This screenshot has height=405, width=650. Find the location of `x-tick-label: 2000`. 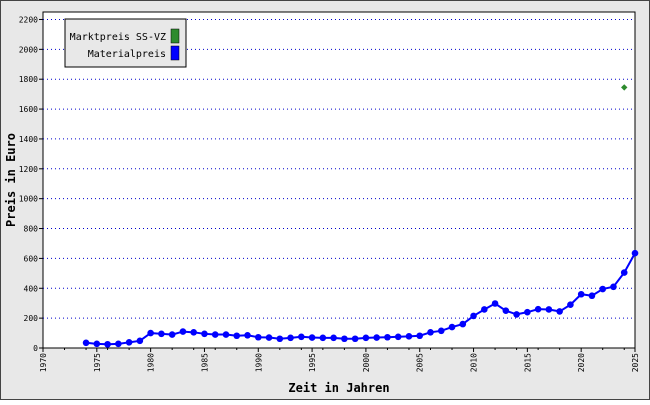

x-tick-label: 2000 is located at coordinates (366, 362).